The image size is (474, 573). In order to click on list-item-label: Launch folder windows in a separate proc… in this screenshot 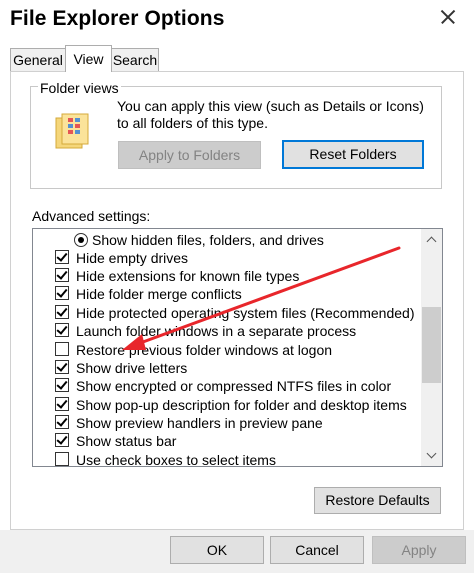, I will do `click(216, 331)`.